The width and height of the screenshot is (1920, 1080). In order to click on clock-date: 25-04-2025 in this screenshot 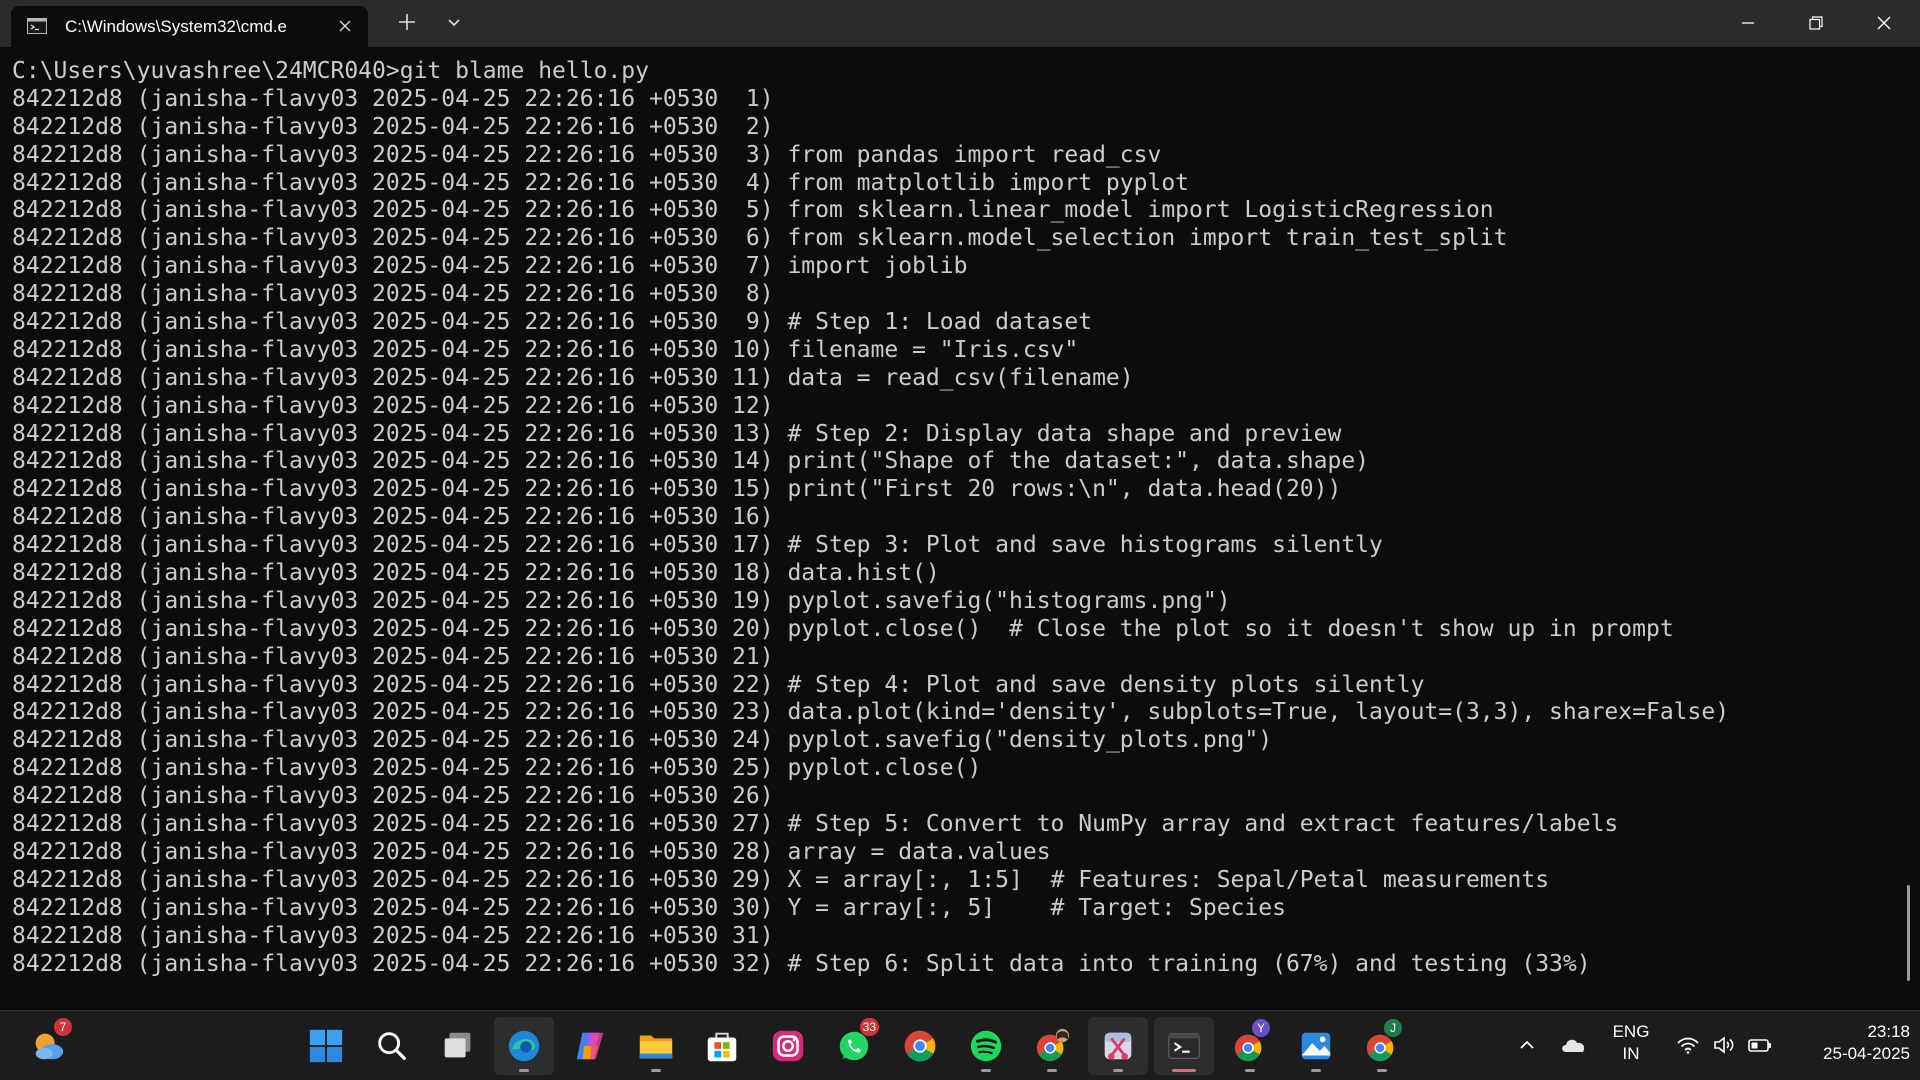, I will do `click(1866, 1053)`.